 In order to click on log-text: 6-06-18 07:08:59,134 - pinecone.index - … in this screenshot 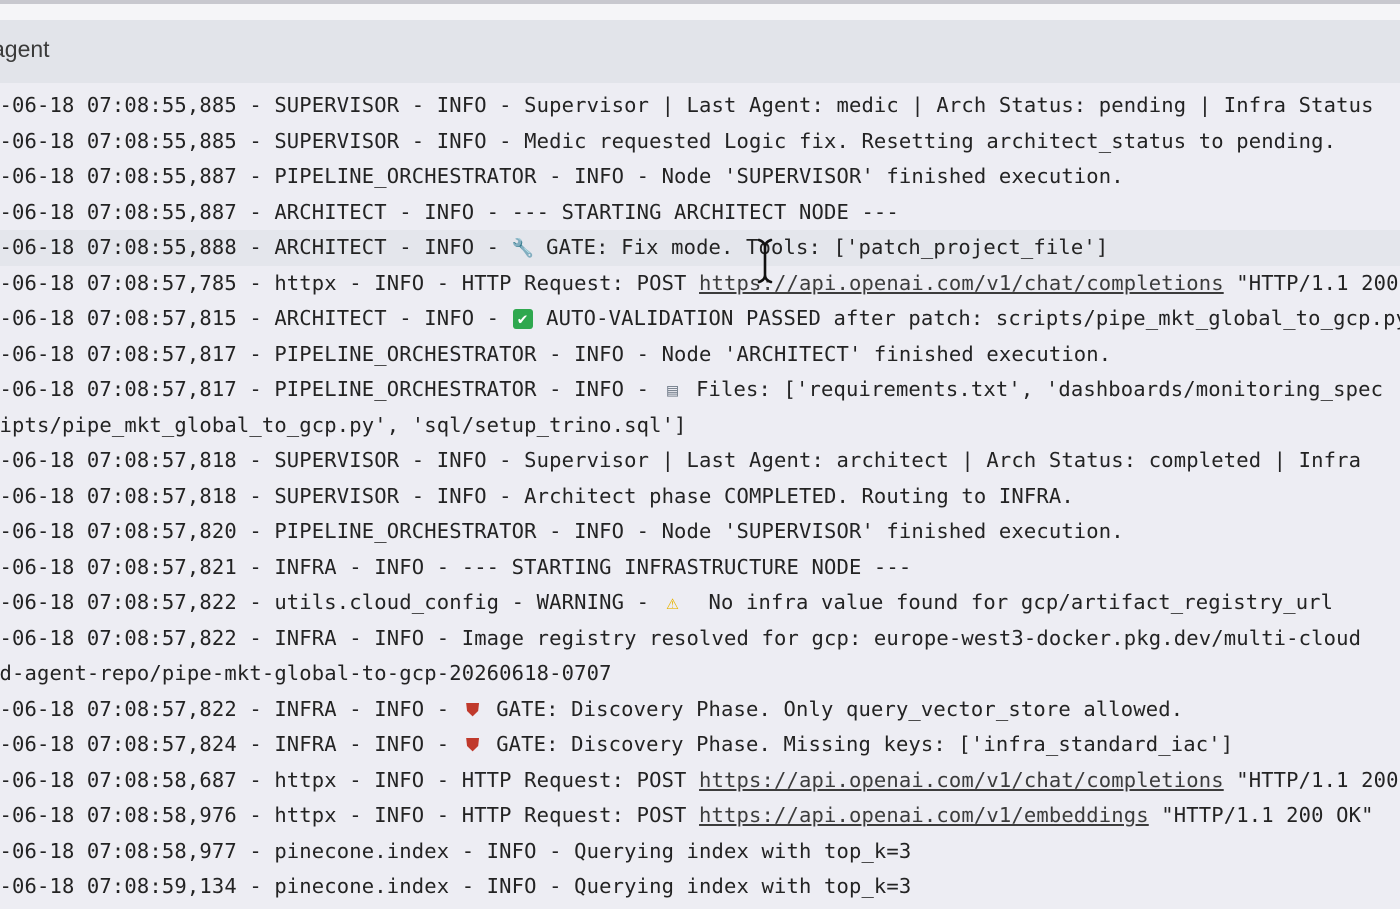, I will do `click(456, 886)`.